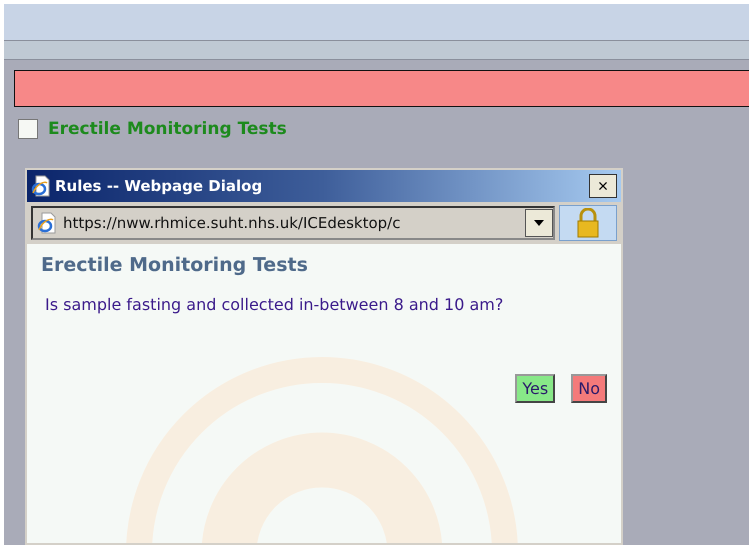 Image resolution: width=749 pixels, height=545 pixels. Describe the element at coordinates (159, 186) in the screenshot. I see `dialog-title: Rules -- Webpage Dialog` at that location.